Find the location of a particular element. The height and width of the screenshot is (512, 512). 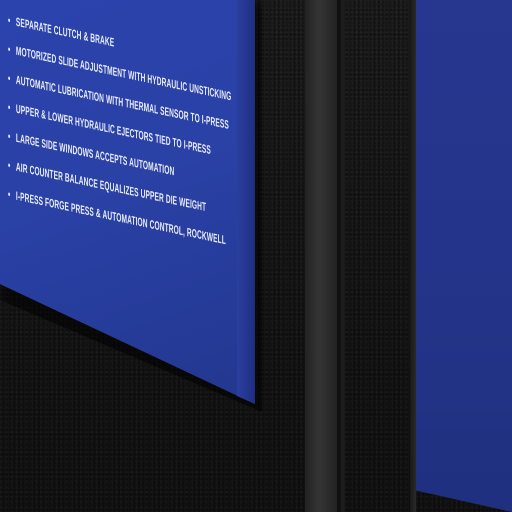

pillar-seam is located at coordinates (339, 256).